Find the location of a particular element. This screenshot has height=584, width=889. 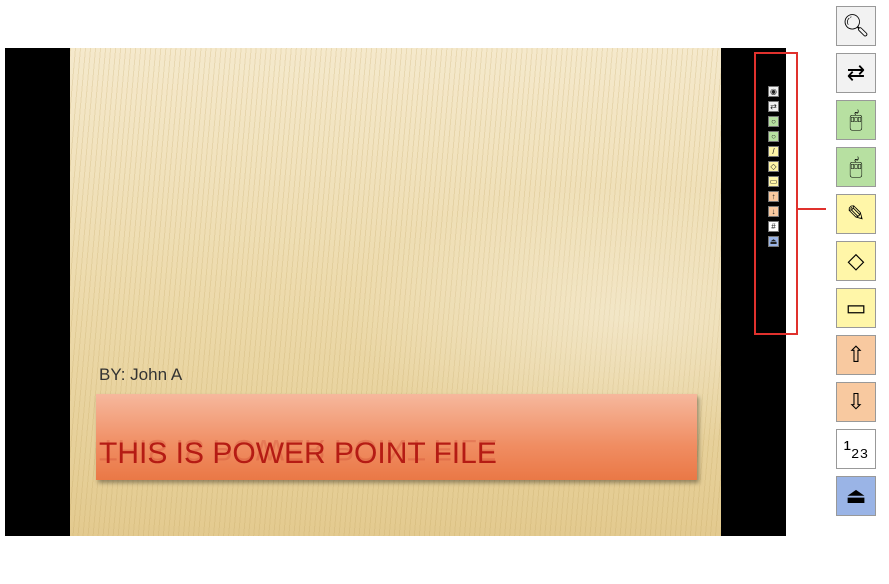

mouse-right-icon: 🖱︎ is located at coordinates (856, 167).